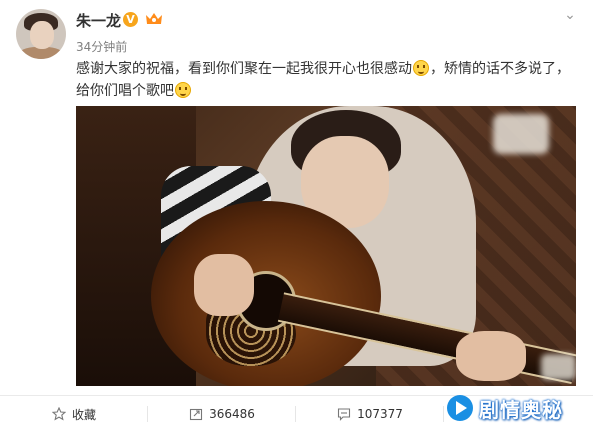 This screenshot has width=593, height=432. What do you see at coordinates (244, 69) in the screenshot?
I see `post-text-part1: 感谢大家的祝福，看到你们聚在一起我很开心也很感动` at bounding box center [244, 69].